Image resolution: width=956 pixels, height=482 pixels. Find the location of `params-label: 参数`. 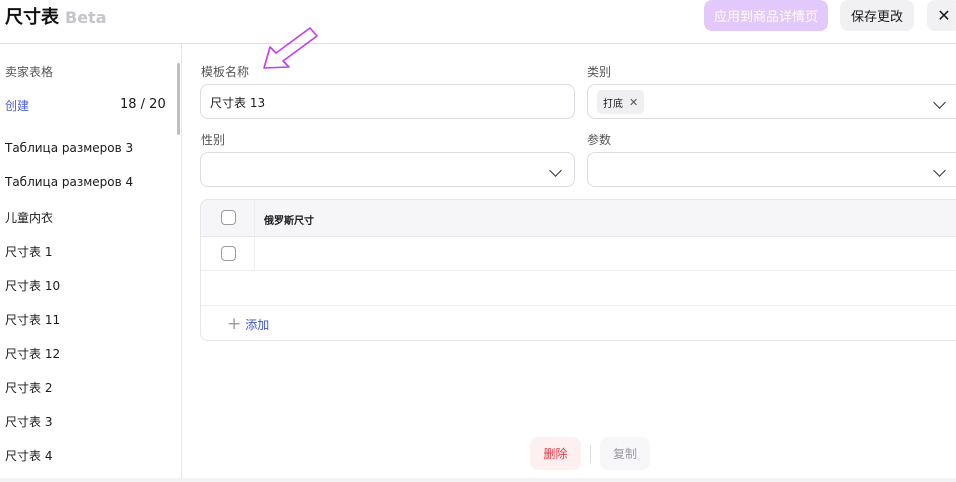

params-label: 参数 is located at coordinates (599, 140).